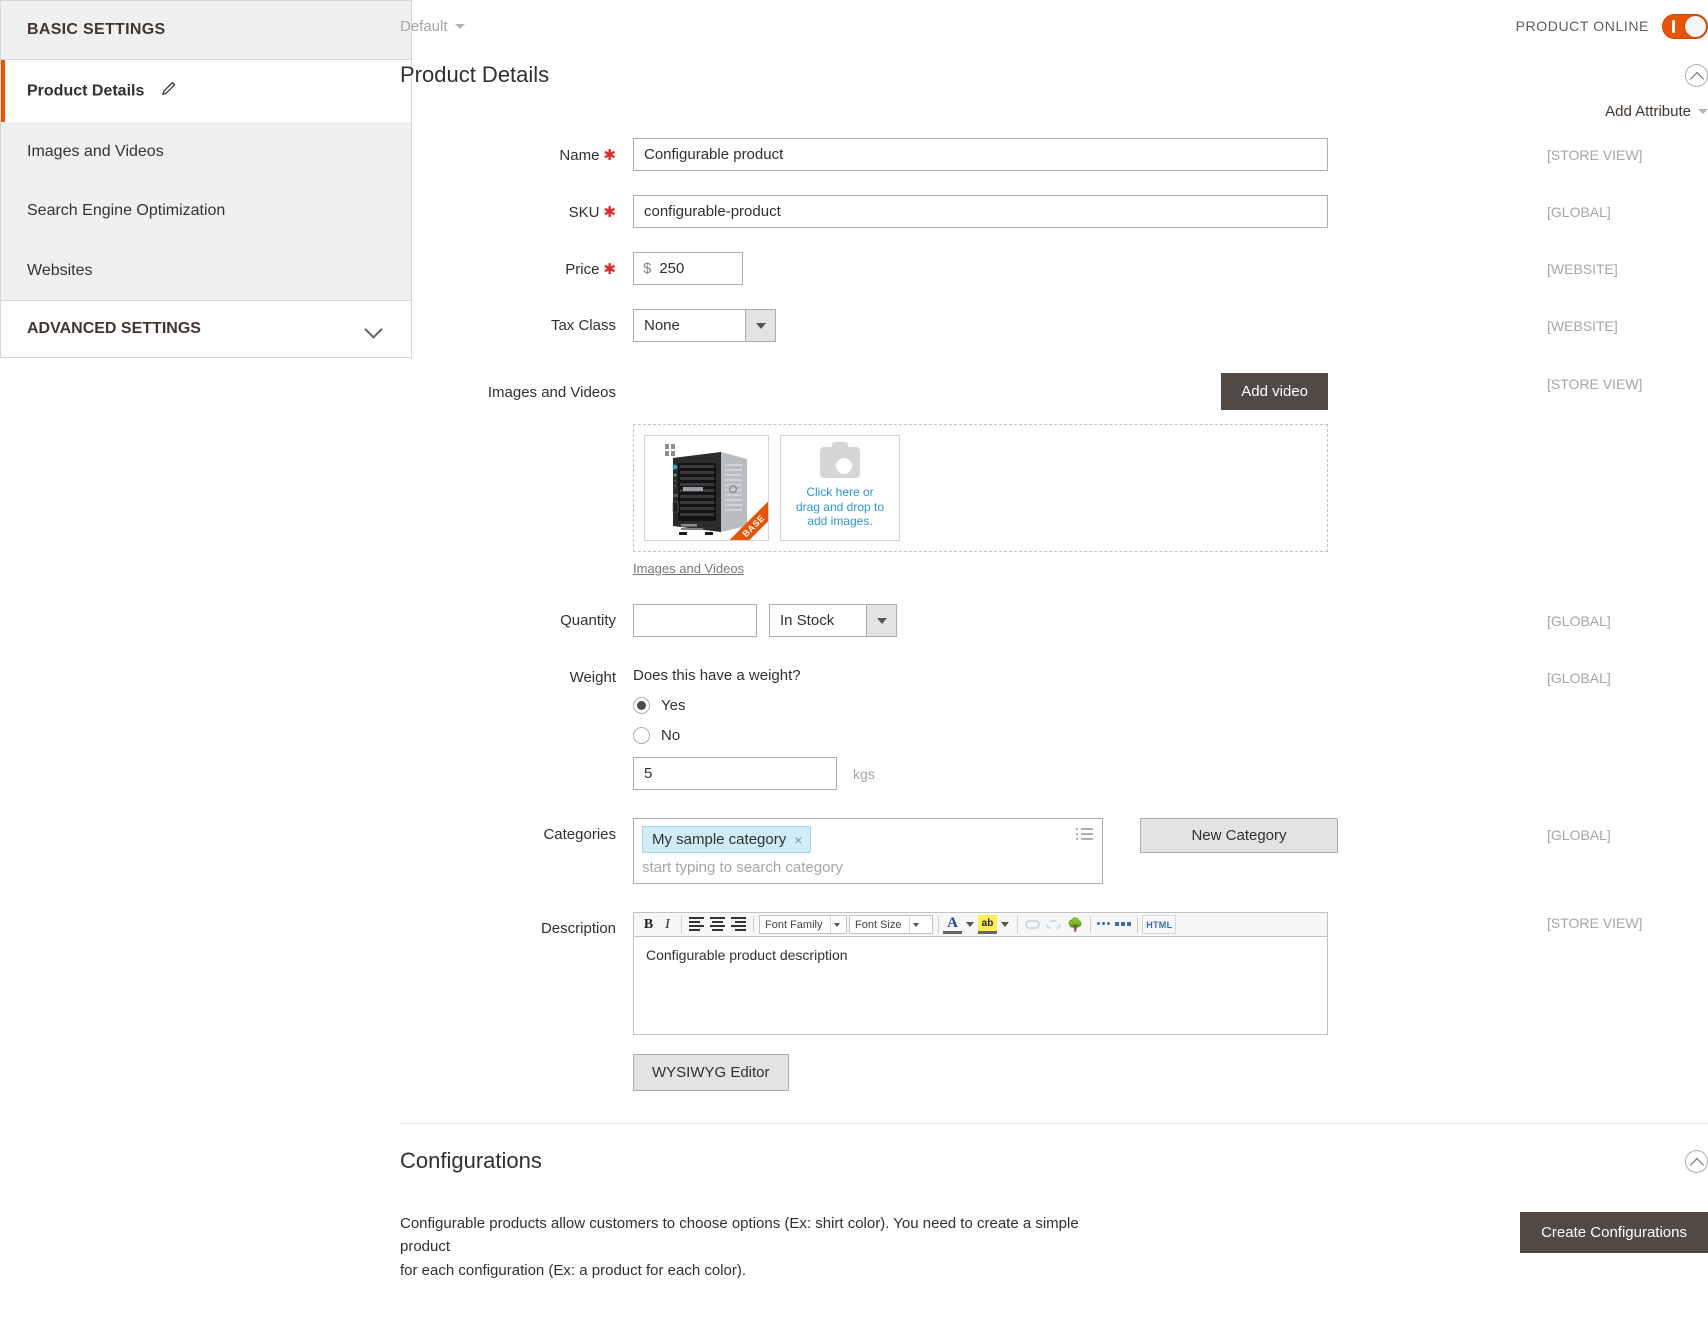 The height and width of the screenshot is (1324, 1708). I want to click on html-source-icon: HTML, so click(1159, 924).